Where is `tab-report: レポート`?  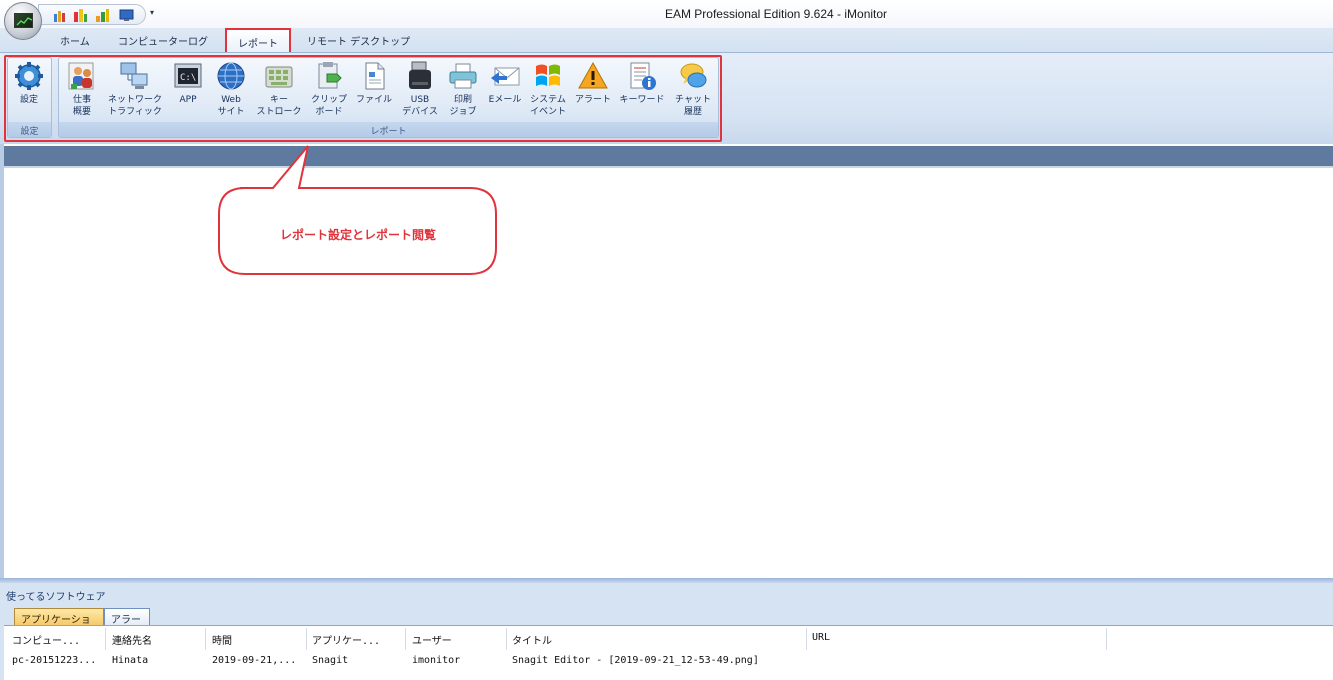 tab-report: レポート is located at coordinates (258, 40).